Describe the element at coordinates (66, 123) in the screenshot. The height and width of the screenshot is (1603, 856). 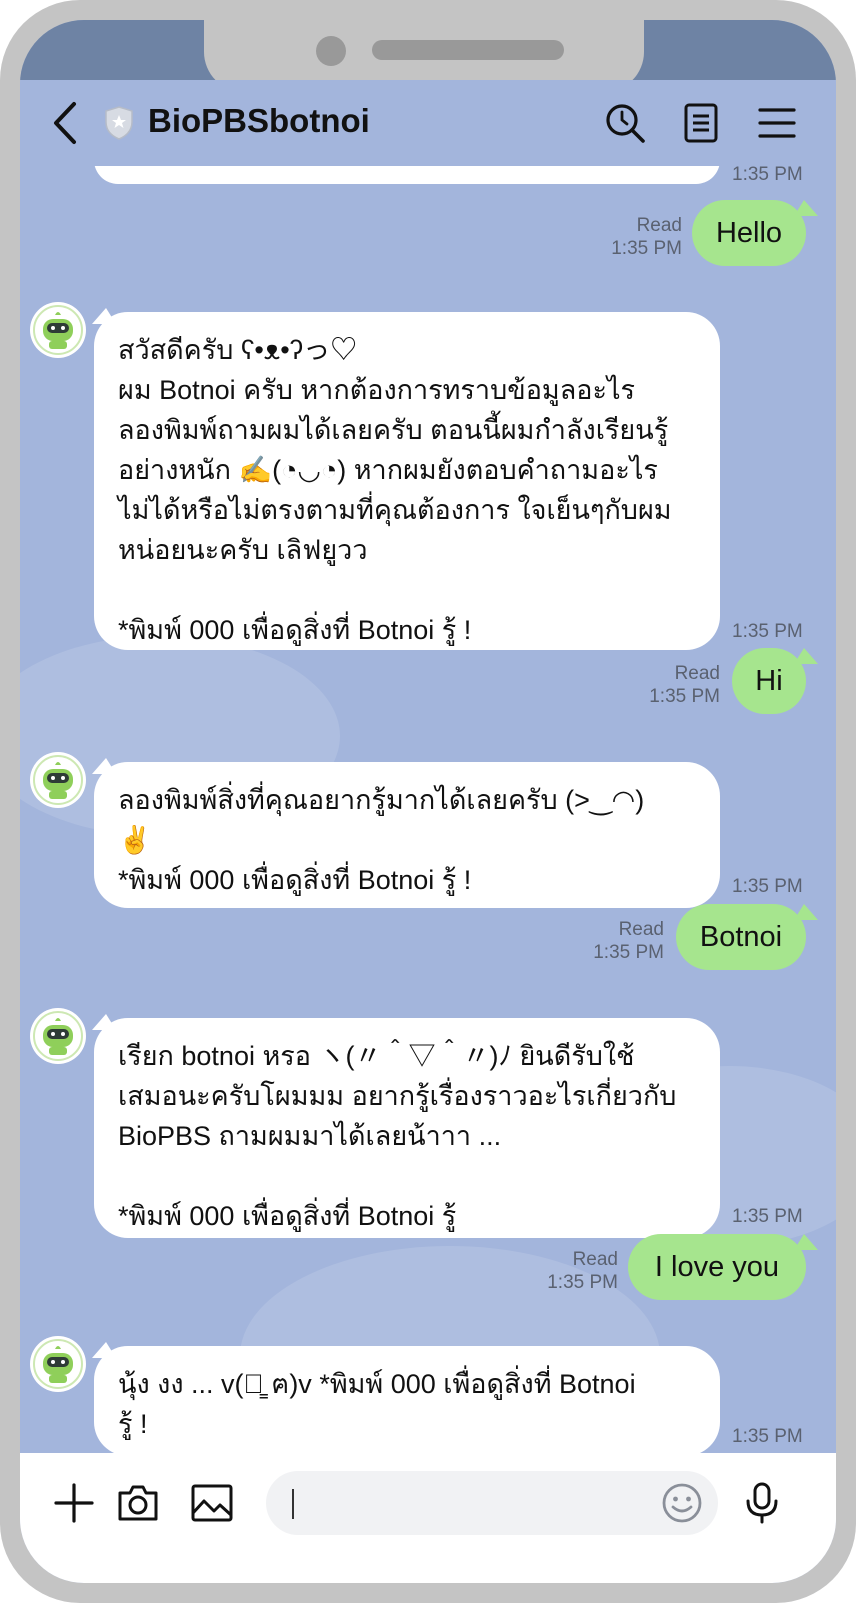
I see `back-icon` at that location.